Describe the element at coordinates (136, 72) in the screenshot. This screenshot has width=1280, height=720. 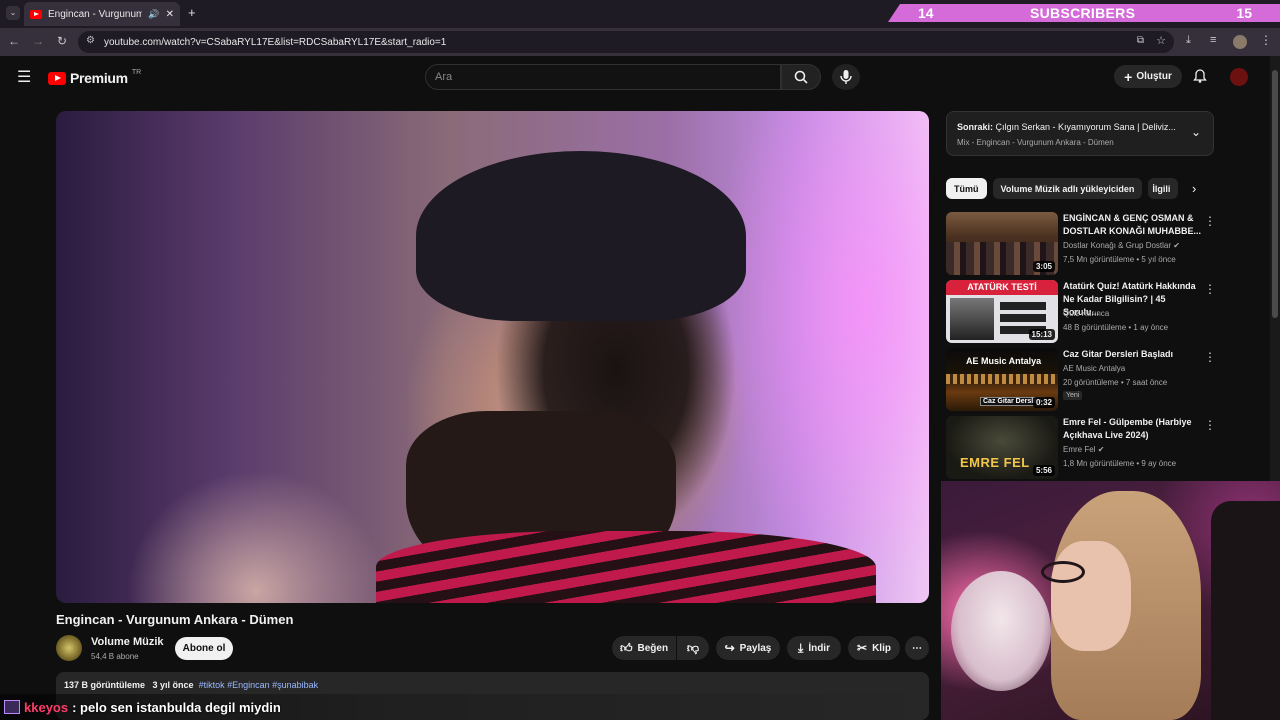
I see `logo-region: TR` at that location.